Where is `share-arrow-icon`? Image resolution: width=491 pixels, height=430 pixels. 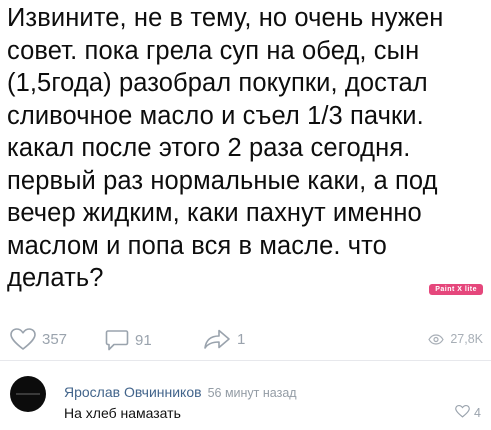
share-arrow-icon is located at coordinates (217, 339).